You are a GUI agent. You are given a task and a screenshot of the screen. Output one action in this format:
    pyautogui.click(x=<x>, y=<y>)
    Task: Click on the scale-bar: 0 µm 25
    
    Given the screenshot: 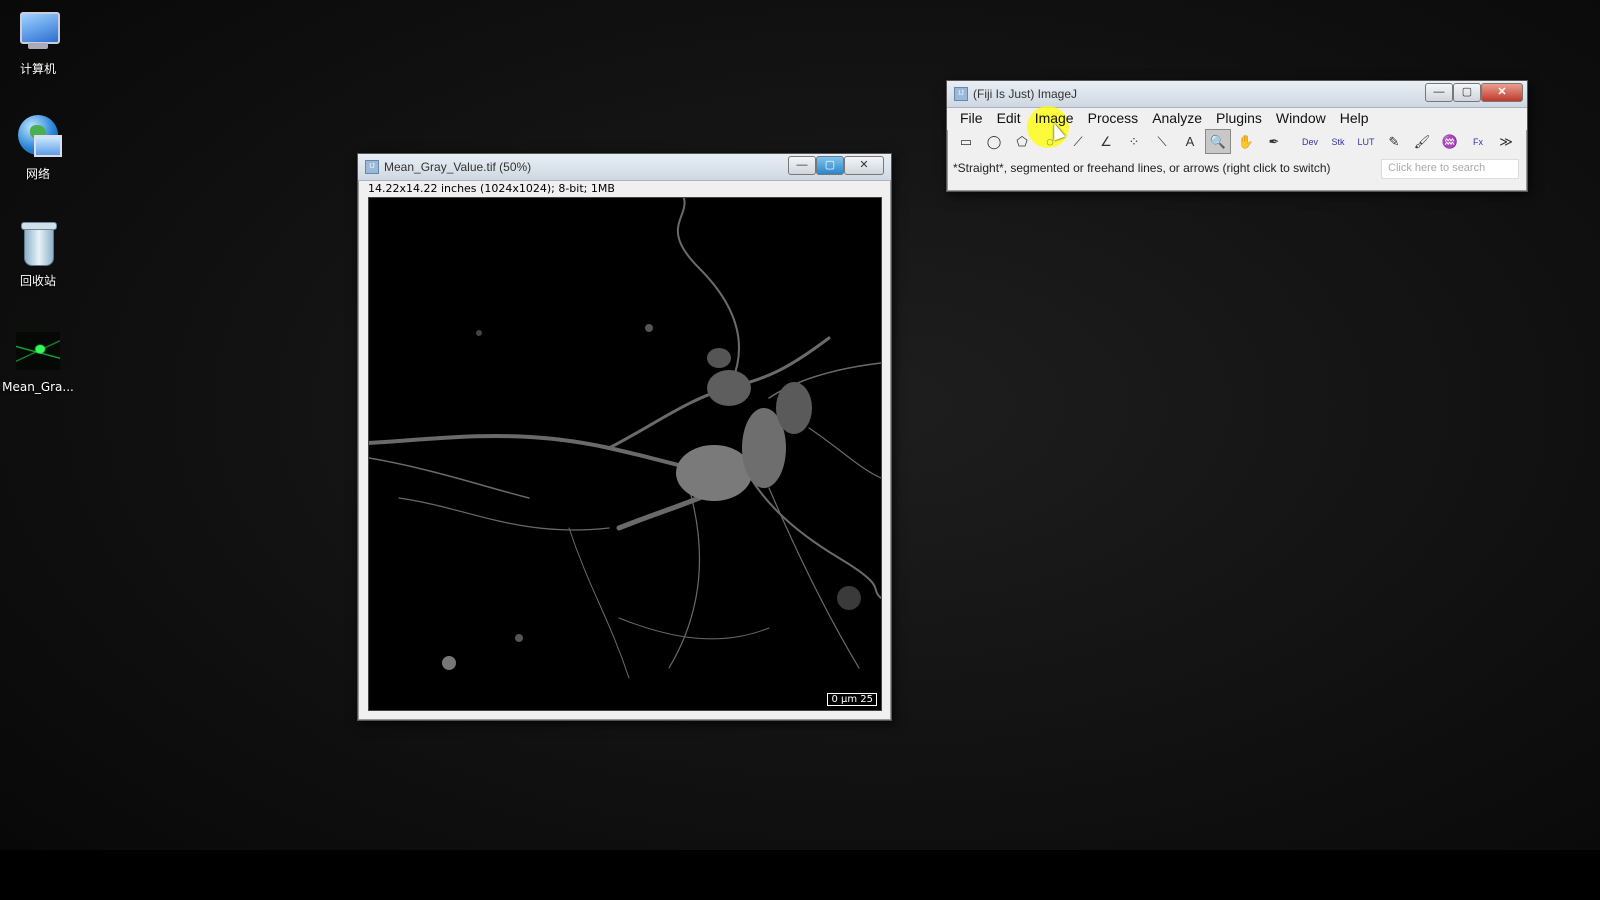 What is the action you would take?
    pyautogui.click(x=852, y=699)
    